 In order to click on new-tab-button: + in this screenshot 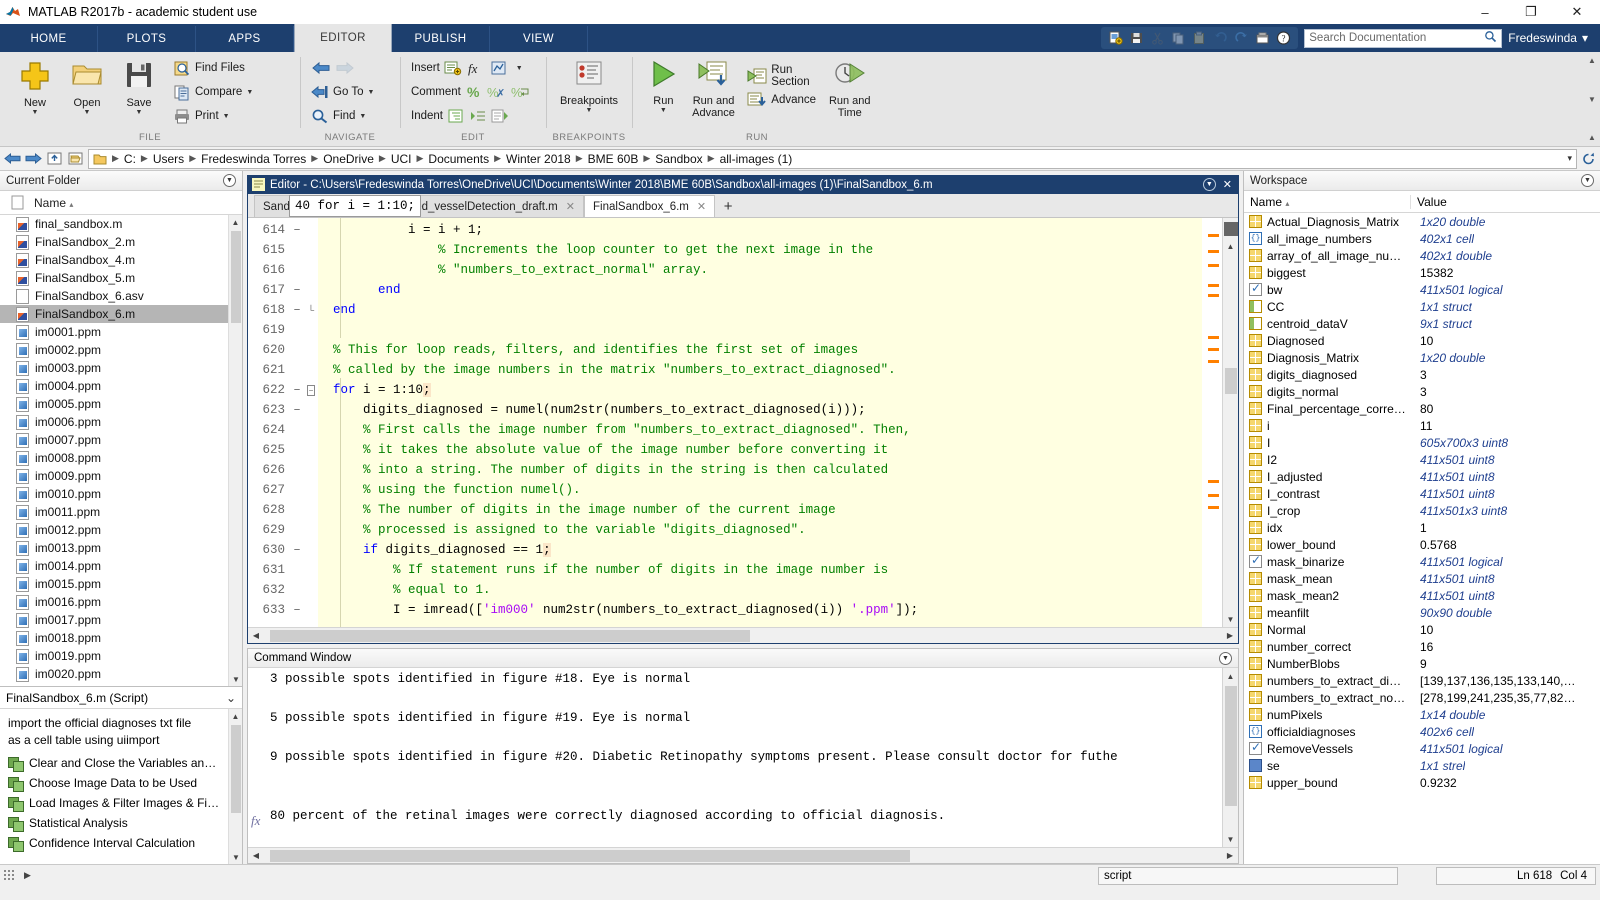, I will do `click(728, 206)`.